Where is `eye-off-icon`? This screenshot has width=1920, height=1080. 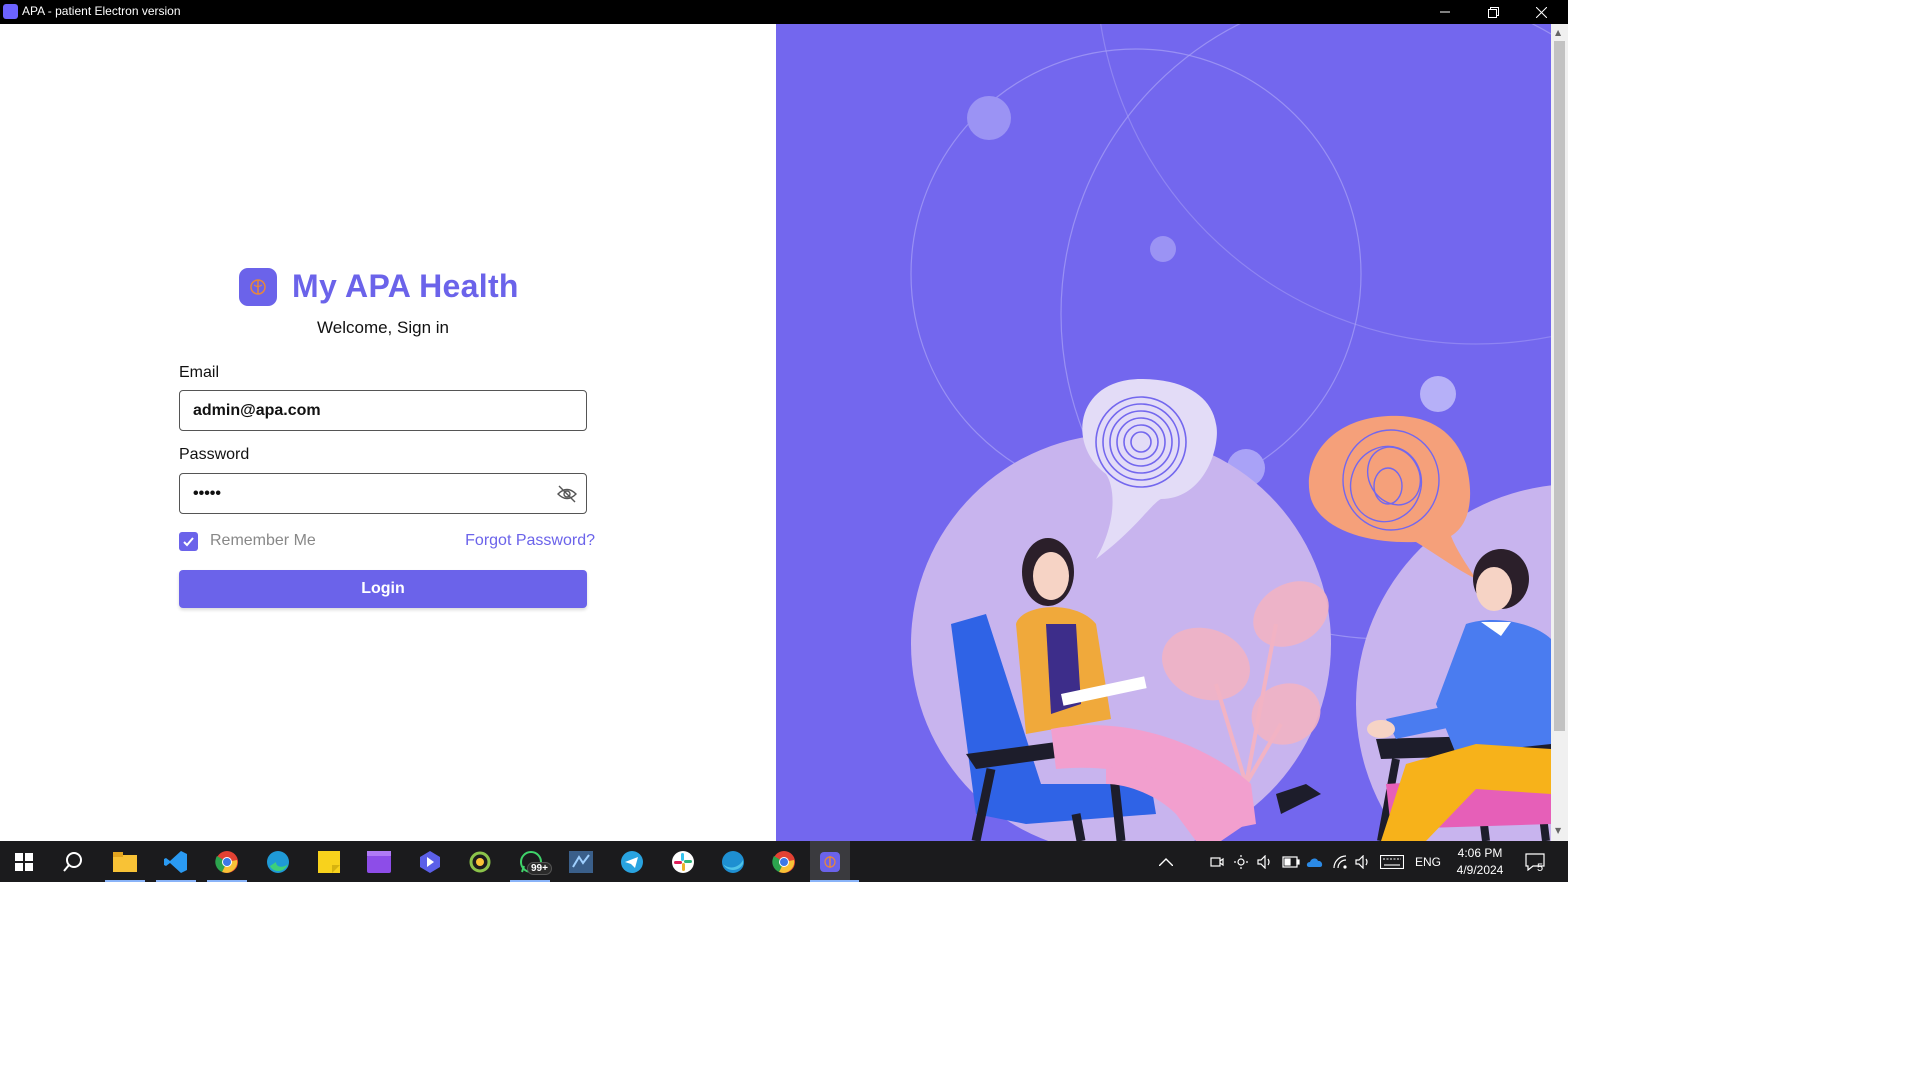
eye-off-icon is located at coordinates (567, 494).